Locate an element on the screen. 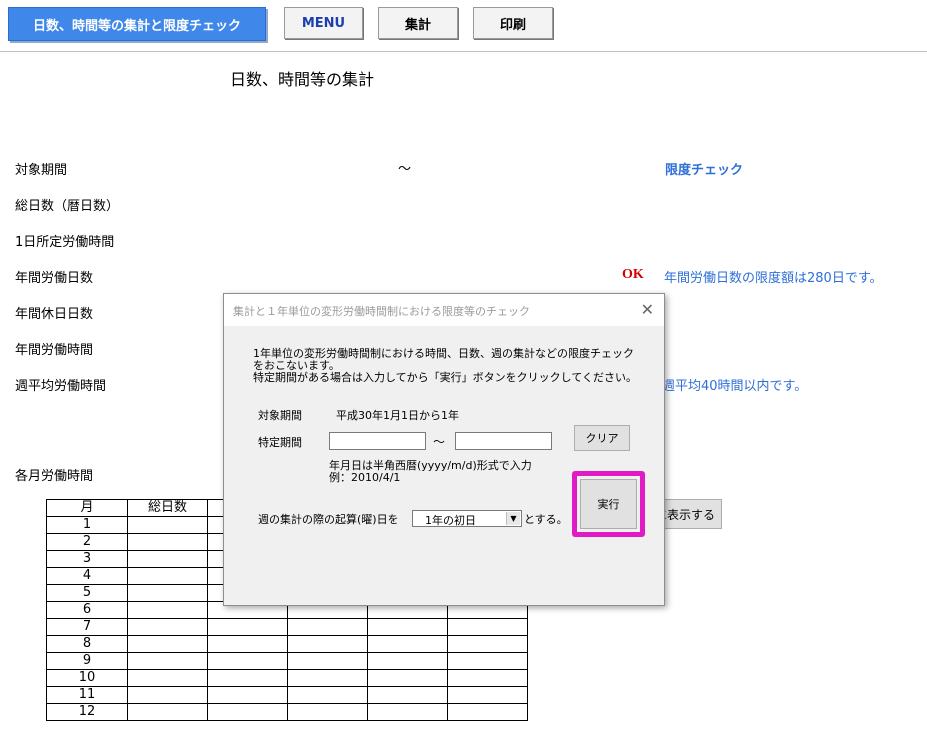 The width and height of the screenshot is (927, 747). print-button: 印刷 is located at coordinates (513, 23).